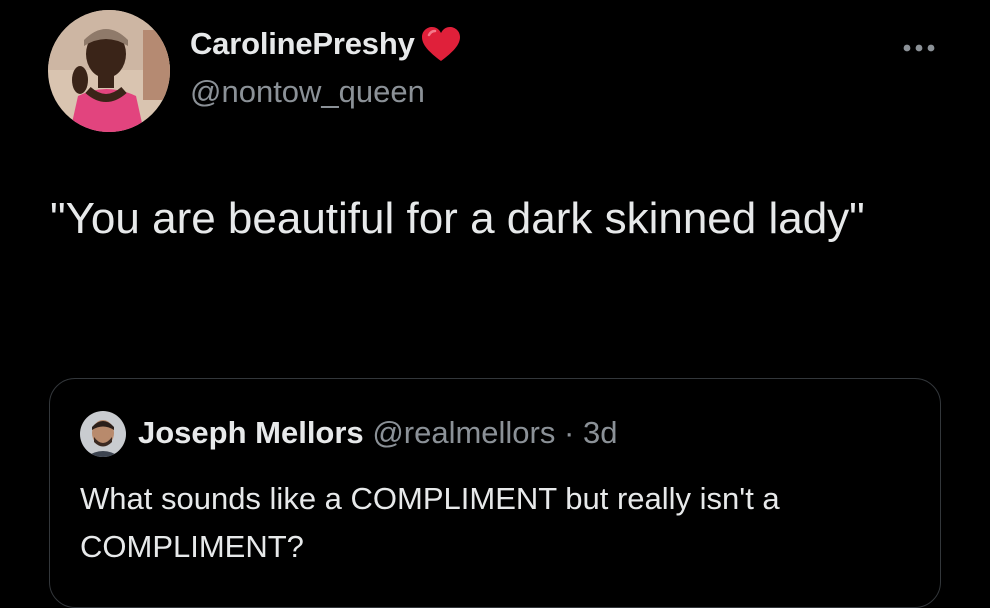 Image resolution: width=990 pixels, height=608 pixels. I want to click on quoted-author-header: Joseph Mellors @realmellors · 3d, so click(377, 433).